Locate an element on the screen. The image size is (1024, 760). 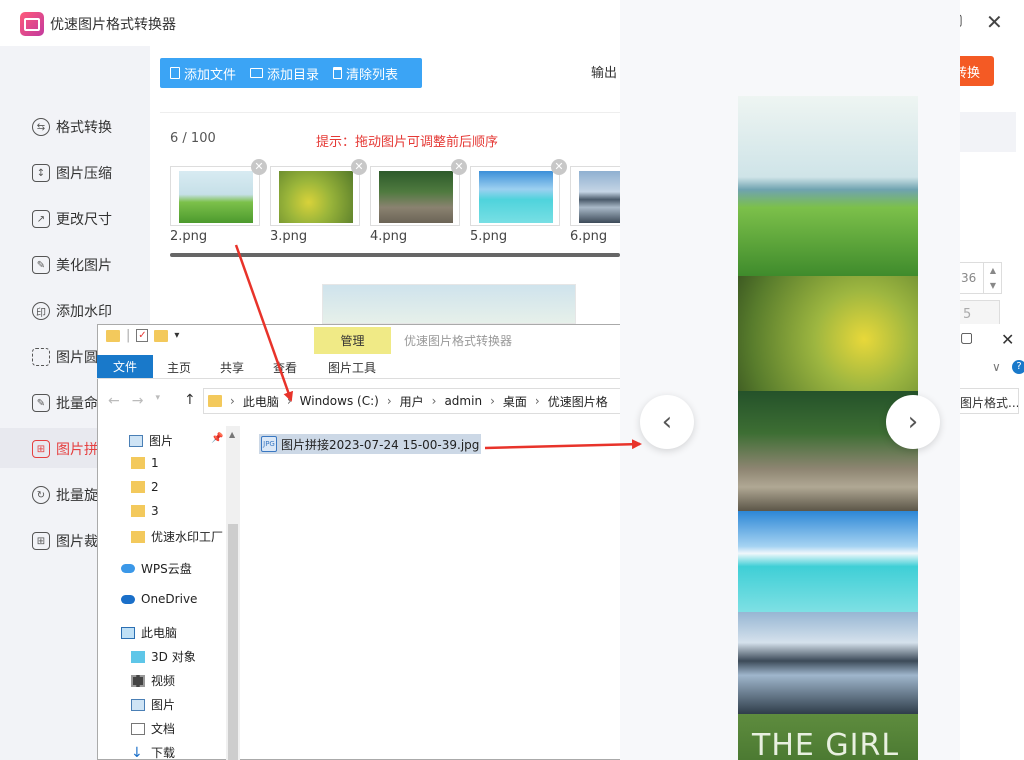
image-count: 6 / 100 is located at coordinates (193, 138).